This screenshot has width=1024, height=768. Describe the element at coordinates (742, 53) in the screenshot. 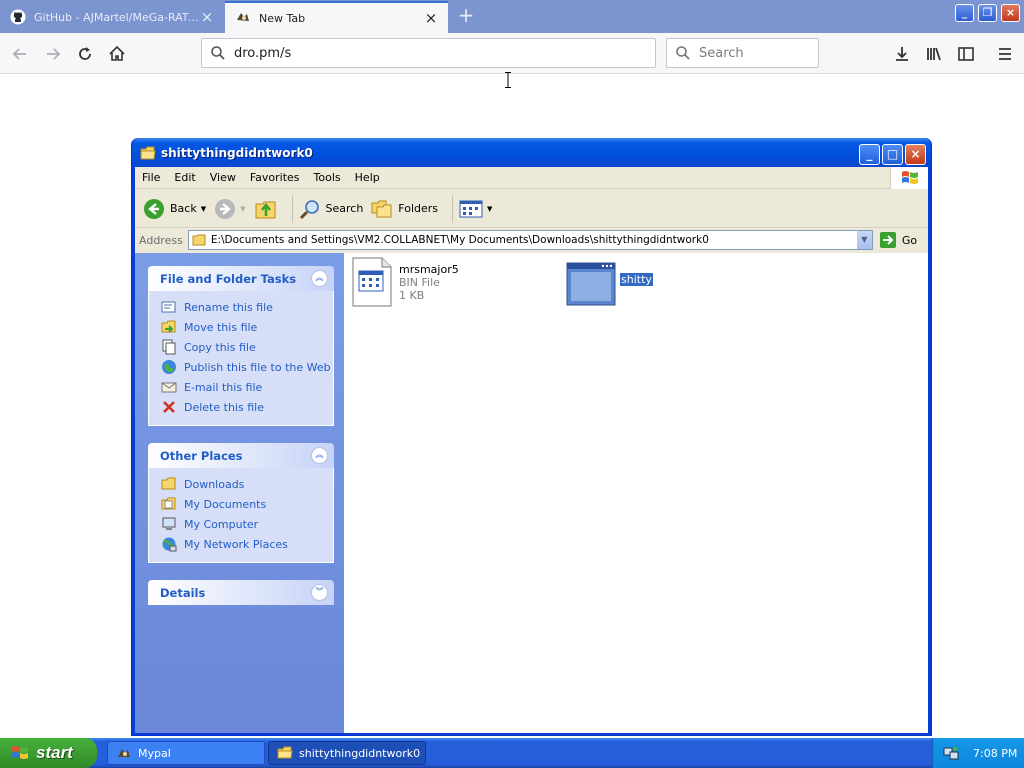

I see `search-bar: Search` at that location.